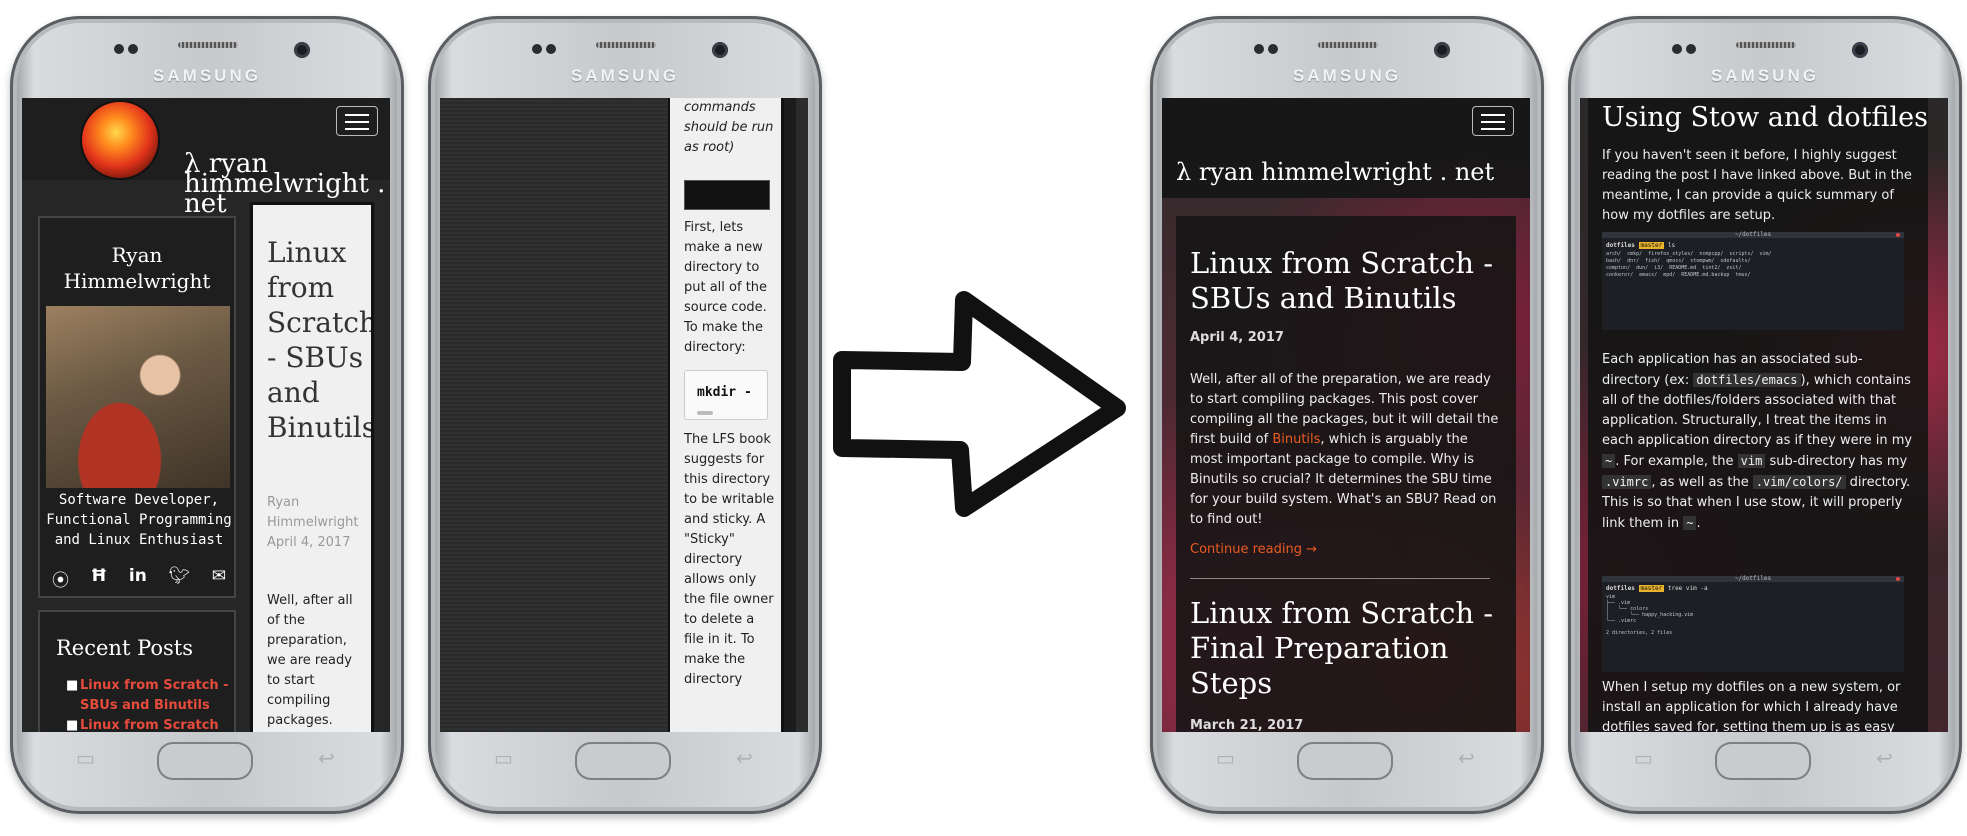 This screenshot has height=836, width=1967. What do you see at coordinates (60, 578) in the screenshot?
I see `github-icon: ⦿` at bounding box center [60, 578].